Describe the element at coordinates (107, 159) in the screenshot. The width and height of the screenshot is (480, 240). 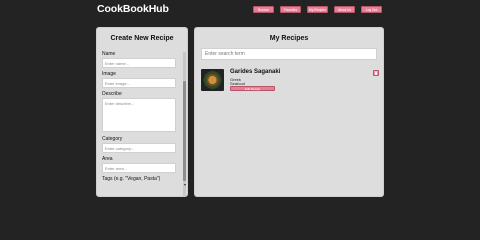
I see `area-label: Area` at that location.